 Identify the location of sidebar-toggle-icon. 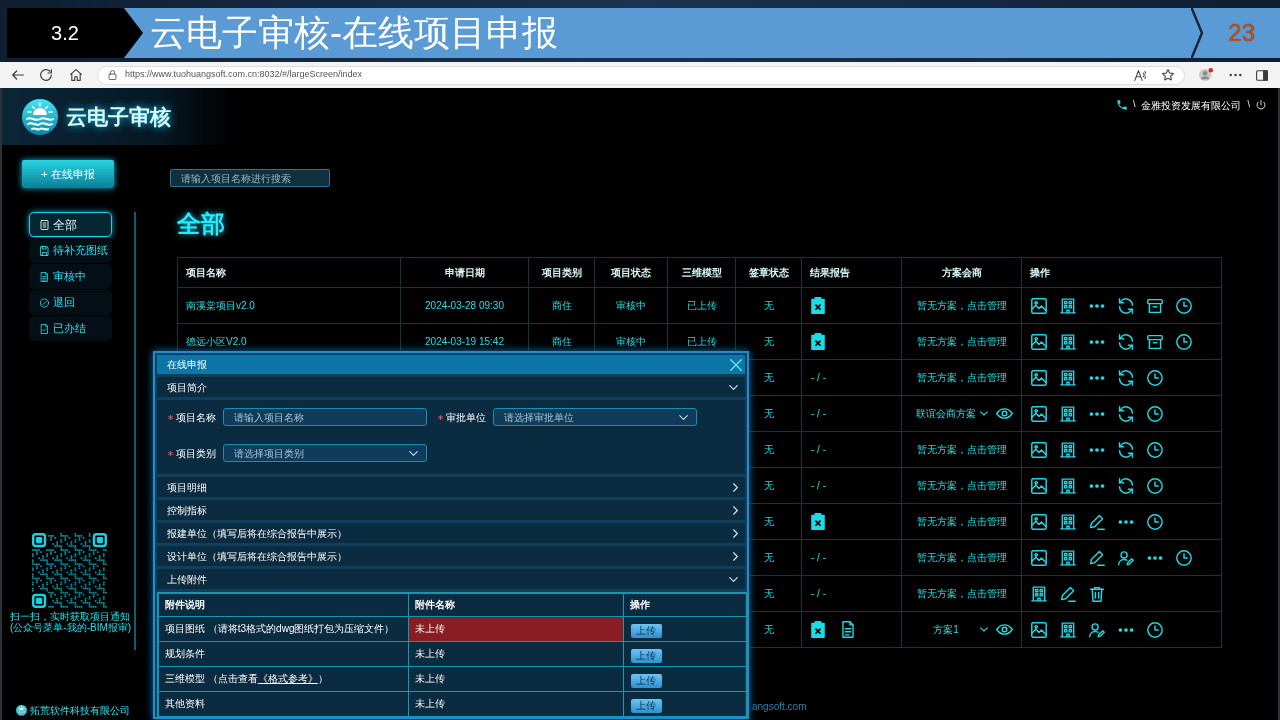
(1262, 75).